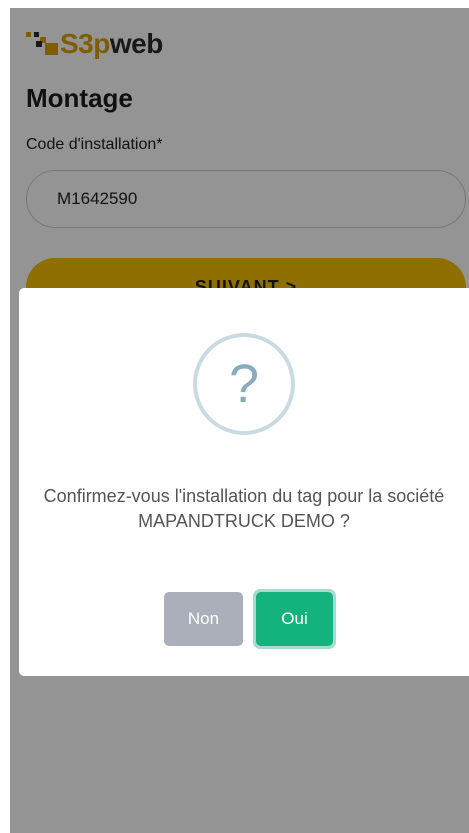  I want to click on question-mark-glyph: ?, so click(244, 384).